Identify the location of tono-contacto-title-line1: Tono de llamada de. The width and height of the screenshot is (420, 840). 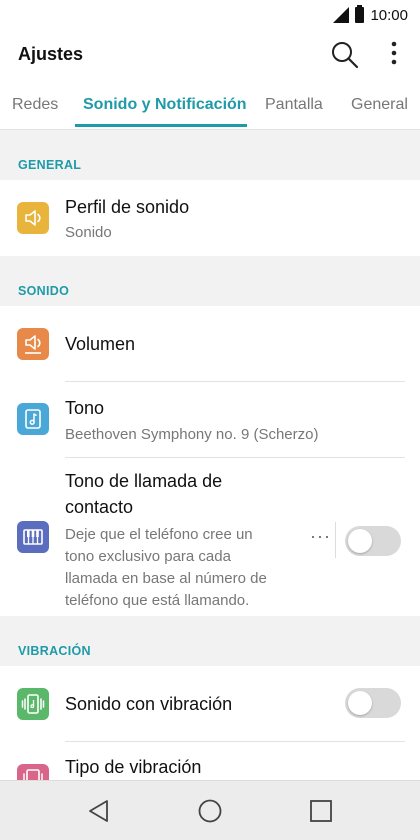
(144, 481).